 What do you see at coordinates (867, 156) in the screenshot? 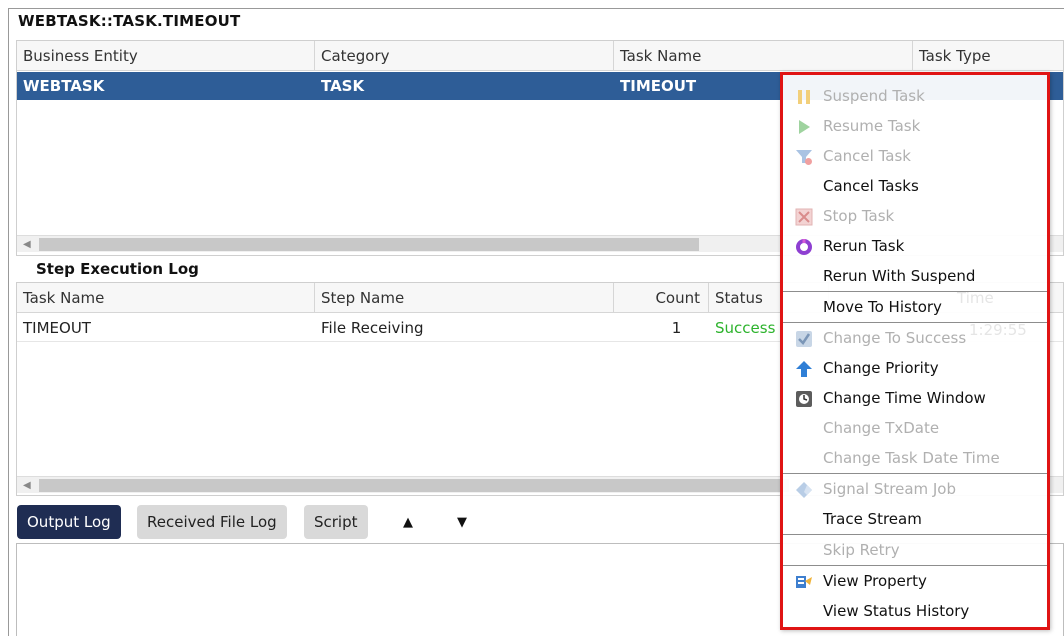
I see `menu-item-label: Cancel Task` at bounding box center [867, 156].